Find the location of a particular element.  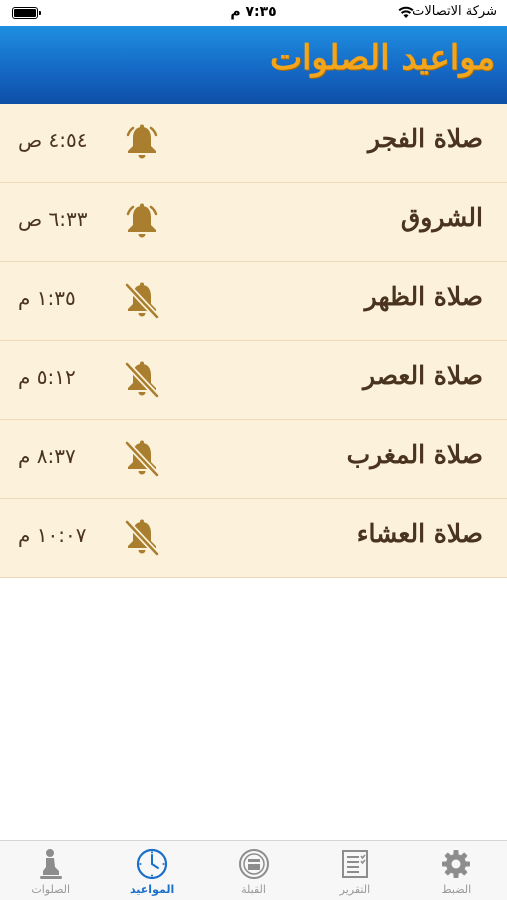

prayer-row-dhuhr: صلاة الظهر ١:٣٥ م is located at coordinates (253, 301).